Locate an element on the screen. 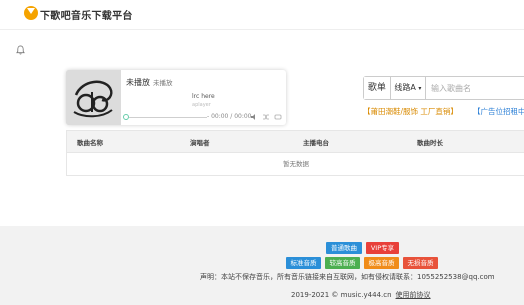 This screenshot has height=305, width=524. copyright: 2019-2021 © music.y444.cn 使用前协议 is located at coordinates (361, 295).